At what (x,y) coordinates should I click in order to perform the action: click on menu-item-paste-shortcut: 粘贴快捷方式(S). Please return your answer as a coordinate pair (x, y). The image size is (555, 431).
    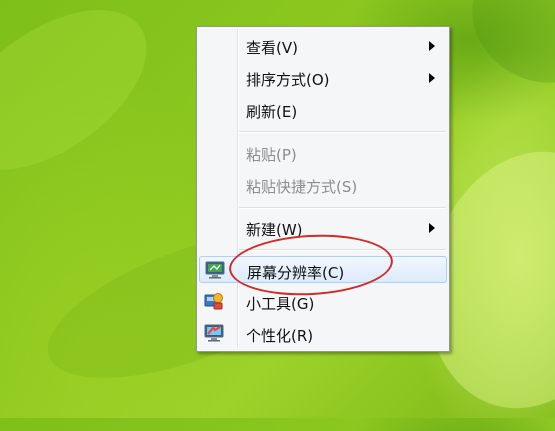
    Looking at the image, I should click on (323, 184).